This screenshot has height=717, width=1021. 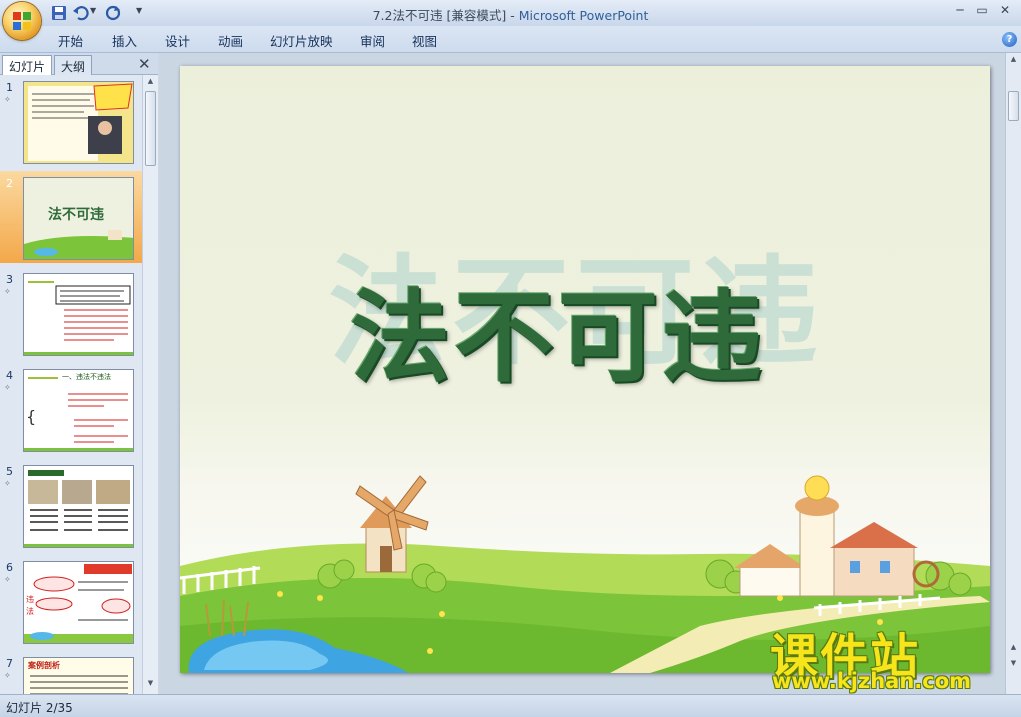 What do you see at coordinates (39, 708) in the screenshot?
I see `slide-counter: 幻灯片 2/35` at bounding box center [39, 708].